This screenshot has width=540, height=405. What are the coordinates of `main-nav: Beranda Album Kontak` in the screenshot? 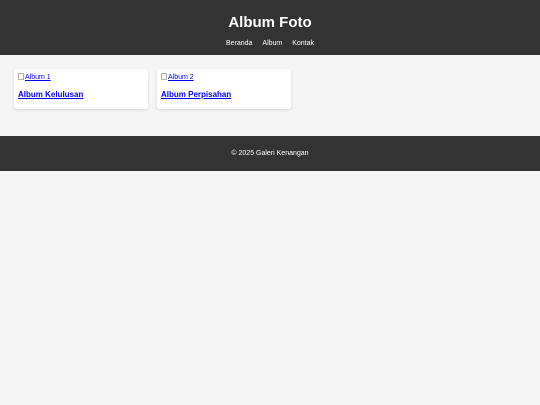 It's located at (270, 43).